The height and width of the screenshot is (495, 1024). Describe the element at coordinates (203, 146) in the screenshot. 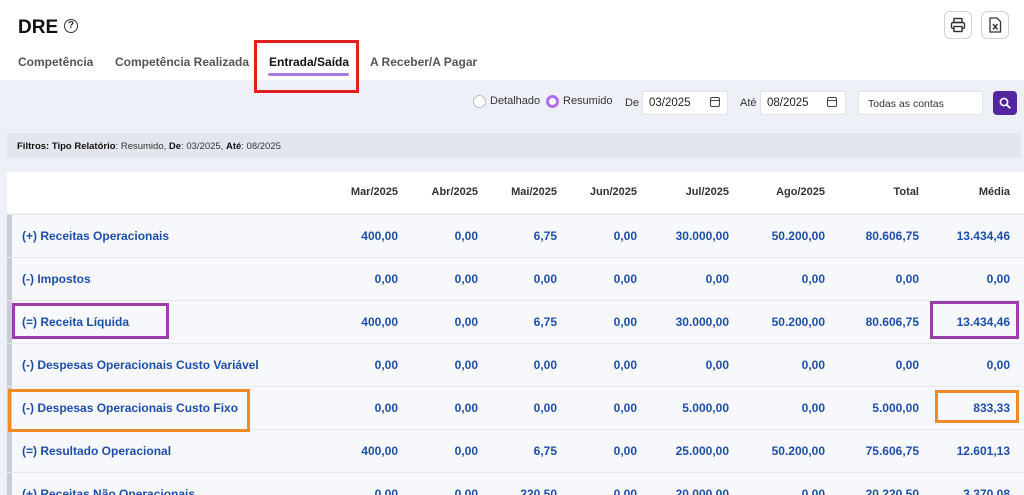

I see `filter-value: 03/2025` at that location.